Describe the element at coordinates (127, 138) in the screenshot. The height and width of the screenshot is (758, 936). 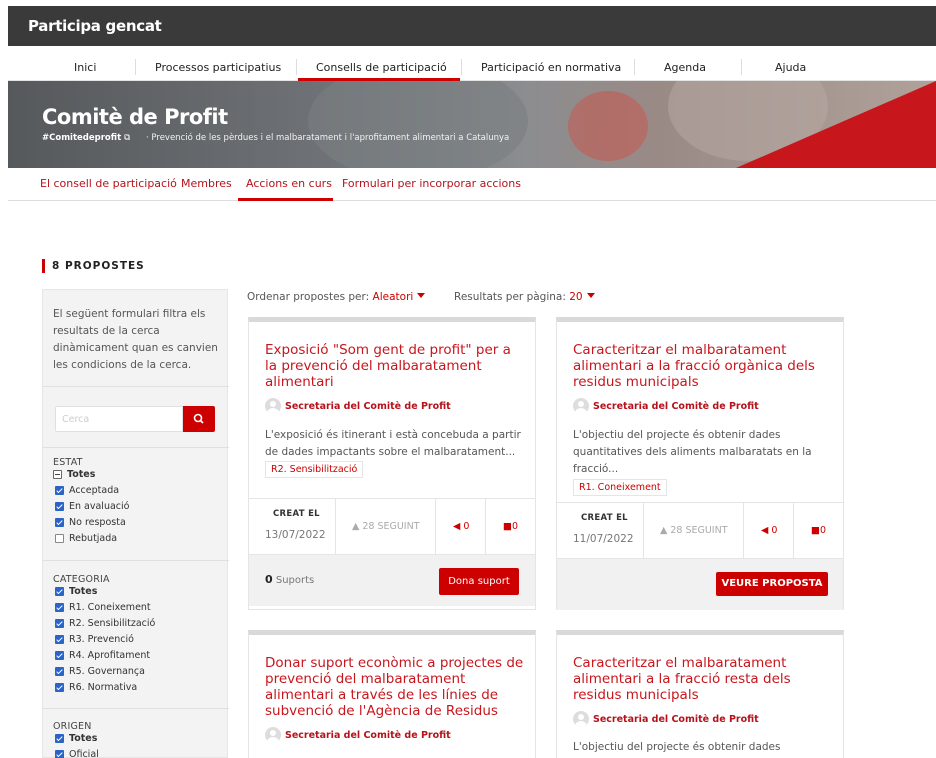
I see `external-link-icon: ⧉` at that location.